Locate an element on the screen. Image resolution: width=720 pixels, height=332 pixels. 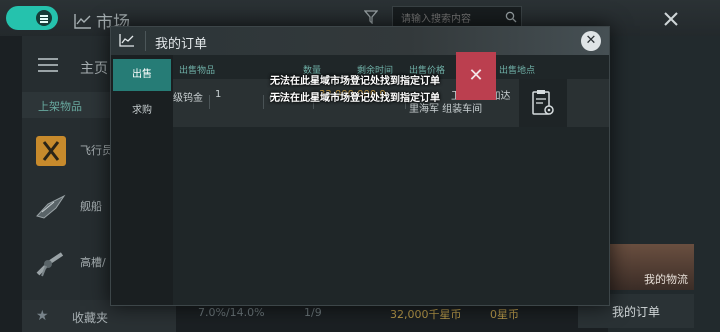
hamburger-icon is located at coordinates (44, 18).